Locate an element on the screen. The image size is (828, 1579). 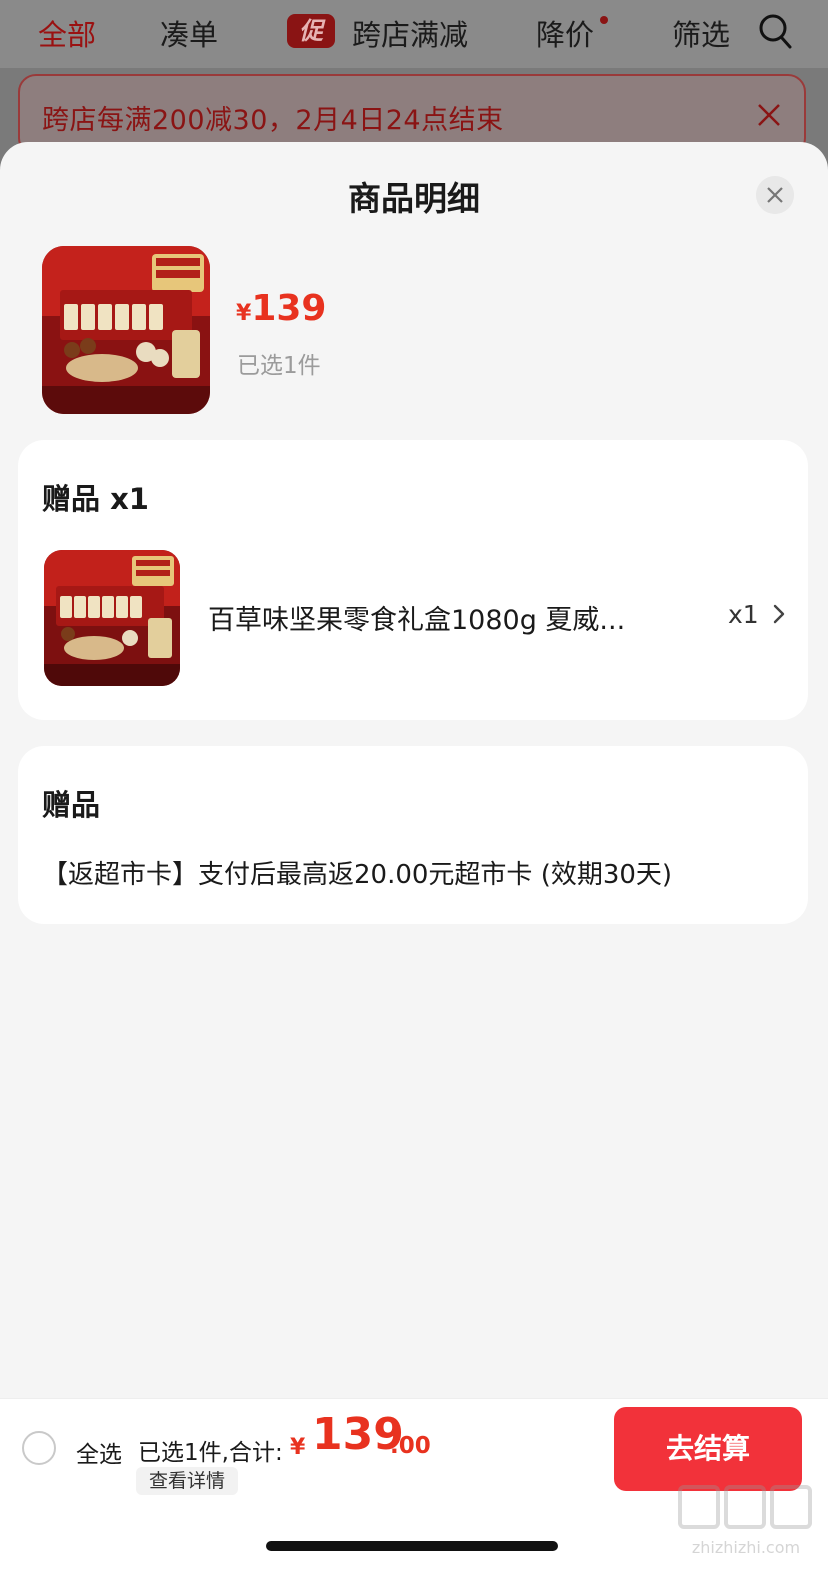
price-value: 139 is located at coordinates (289, 308).